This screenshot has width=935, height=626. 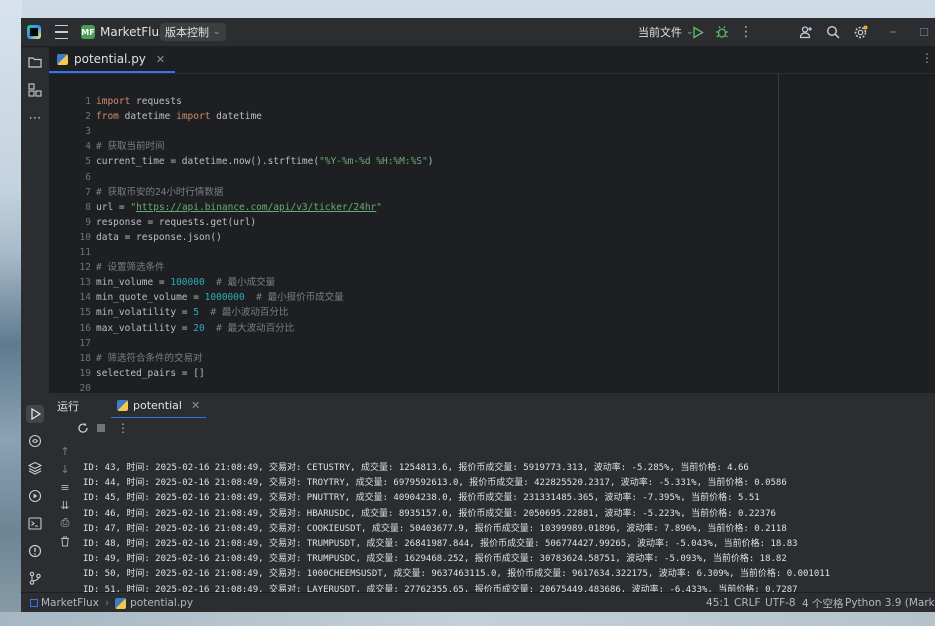 What do you see at coordinates (70, 603) in the screenshot?
I see `breadcrumb-project: MarketFlux` at bounding box center [70, 603].